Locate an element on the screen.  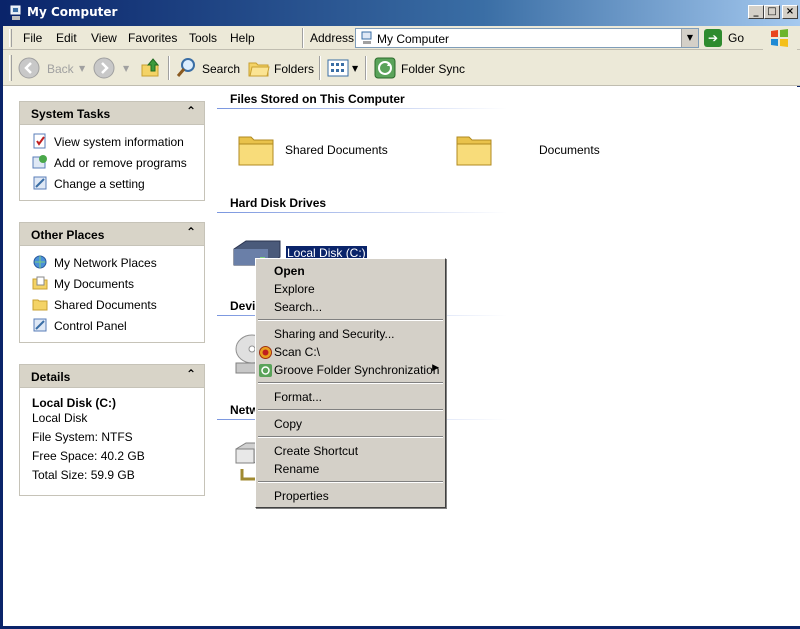
task-add-remove-programs: Add or remove programs is located at coordinates (112, 162).